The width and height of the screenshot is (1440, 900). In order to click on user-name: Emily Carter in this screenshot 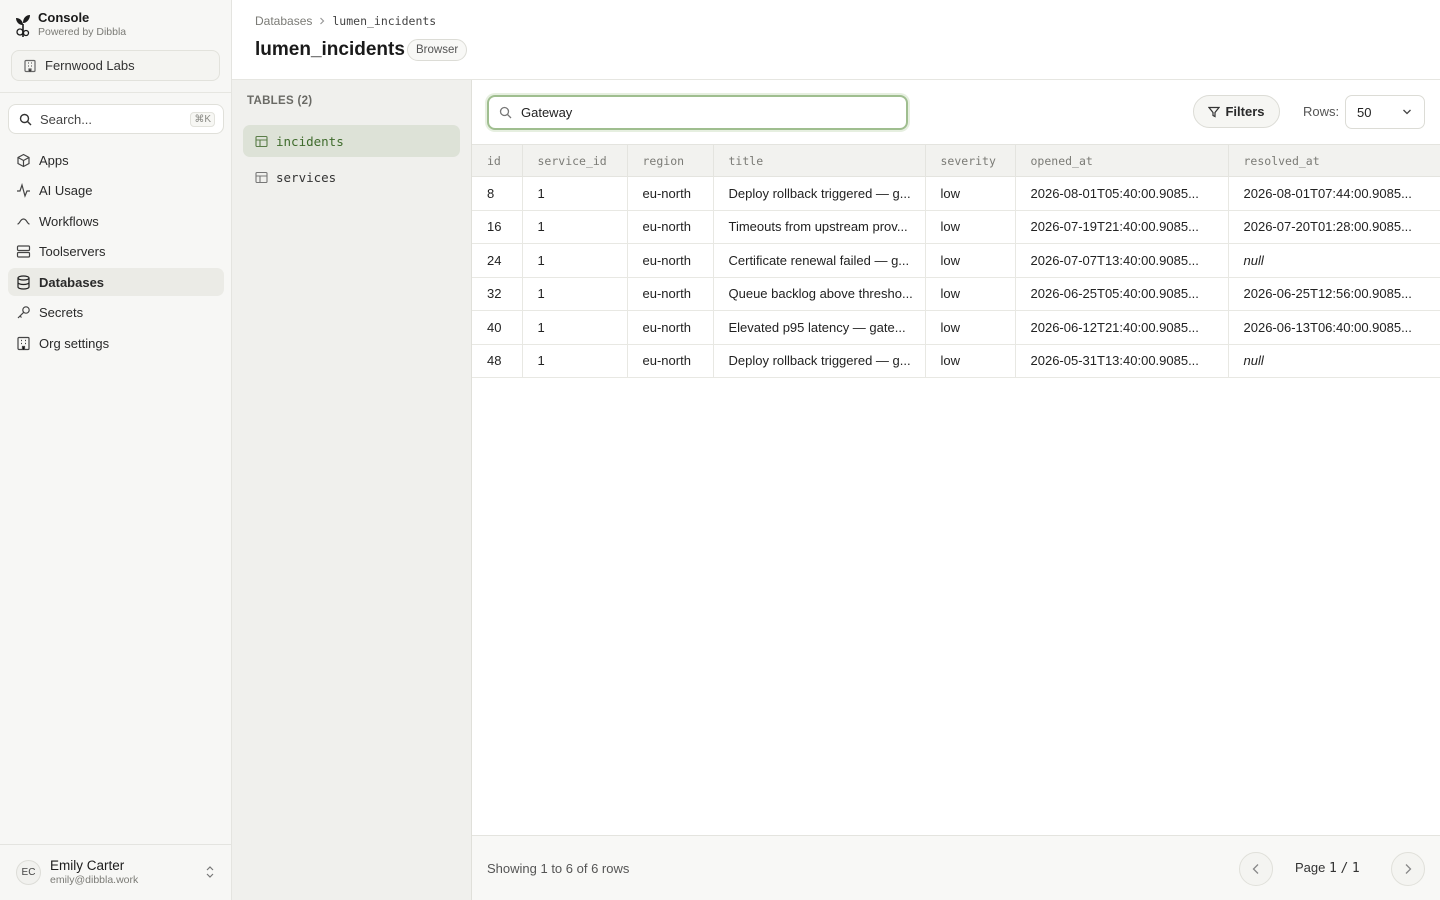, I will do `click(87, 865)`.